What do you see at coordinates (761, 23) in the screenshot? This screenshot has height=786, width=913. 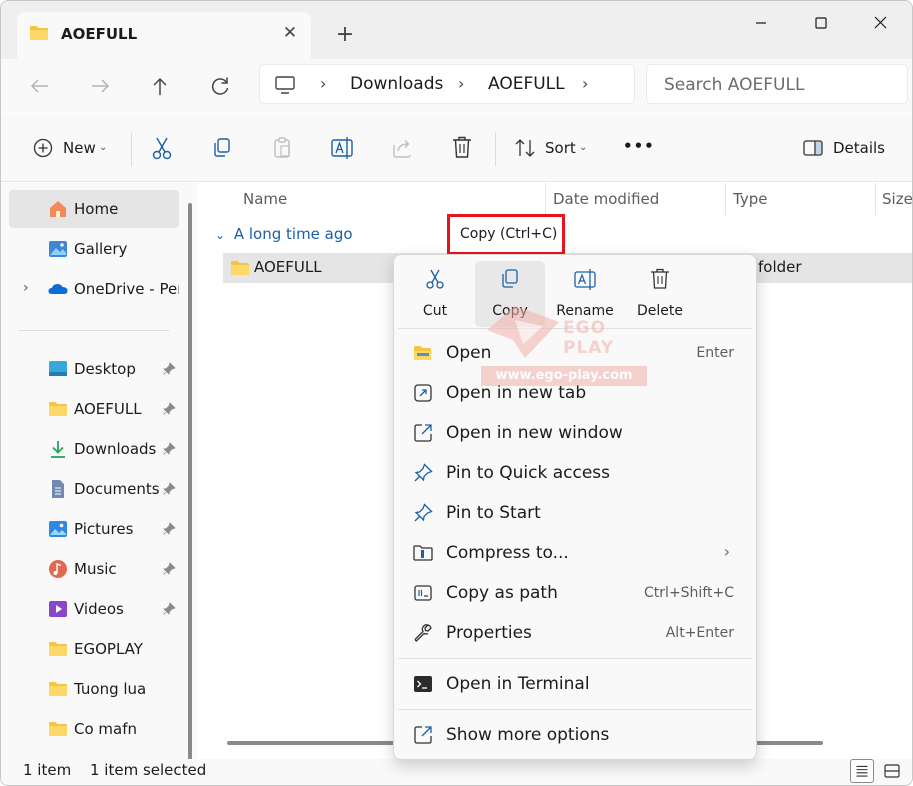 I see `minimize-icon` at bounding box center [761, 23].